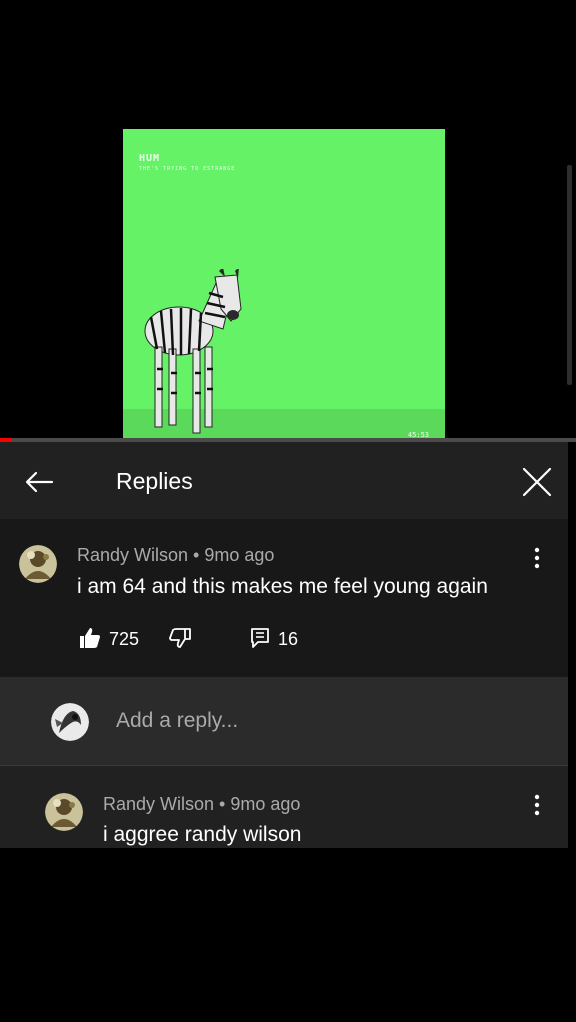 The height and width of the screenshot is (1022, 576). Describe the element at coordinates (180, 638) in the screenshot. I see `thumbs-down-icon` at that location.